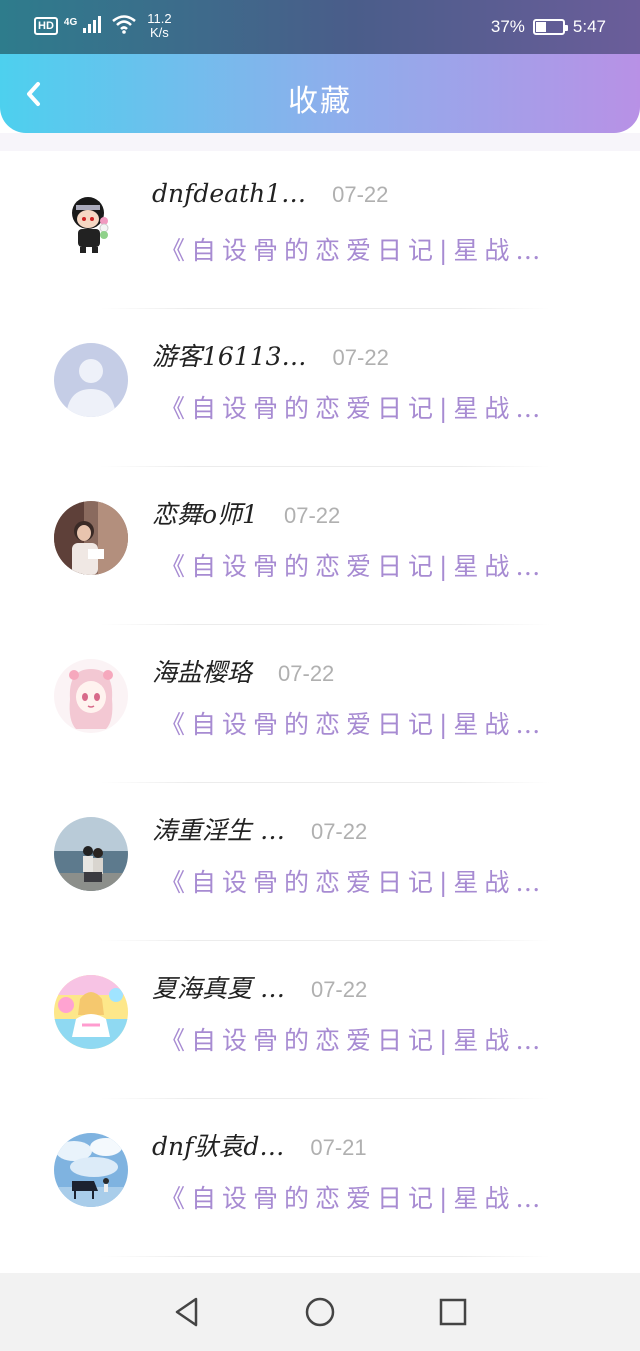  I want to click on name-row: 海盐樱珞 07-22, so click(243, 671).